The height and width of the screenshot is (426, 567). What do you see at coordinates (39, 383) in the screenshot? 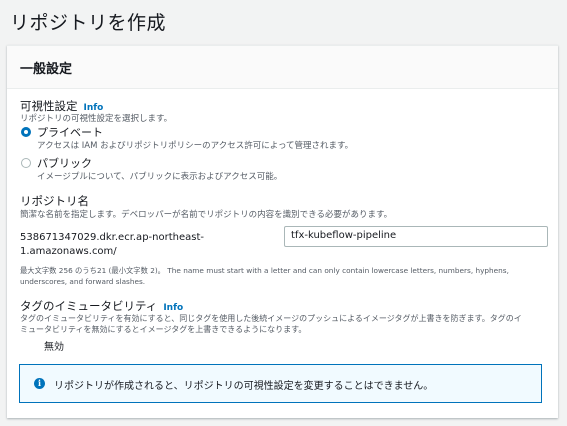
I see `info-icon: i` at bounding box center [39, 383].